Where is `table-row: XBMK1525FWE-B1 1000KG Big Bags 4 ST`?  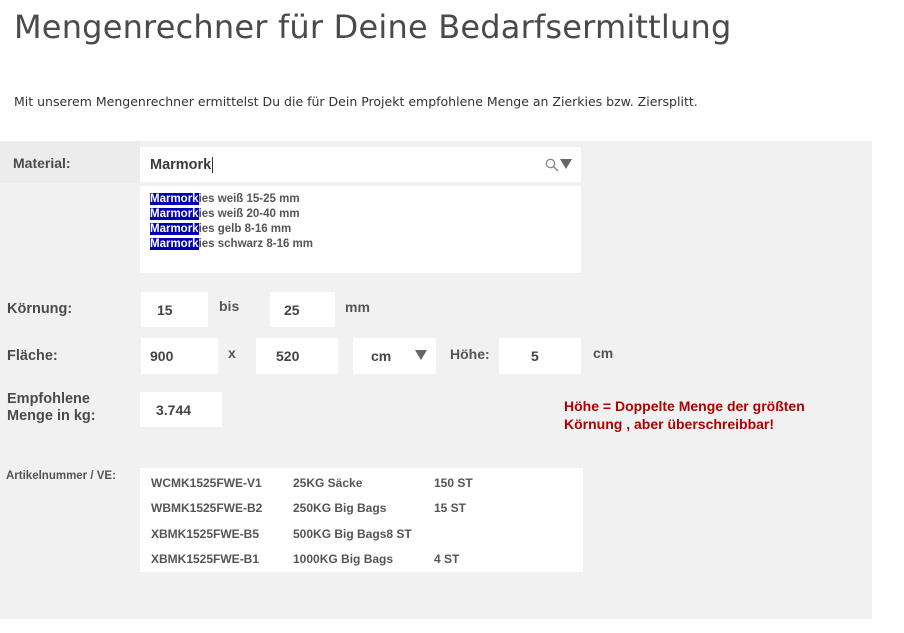
table-row: XBMK1525FWE-B1 1000KG Big Bags 4 ST is located at coordinates (361, 560).